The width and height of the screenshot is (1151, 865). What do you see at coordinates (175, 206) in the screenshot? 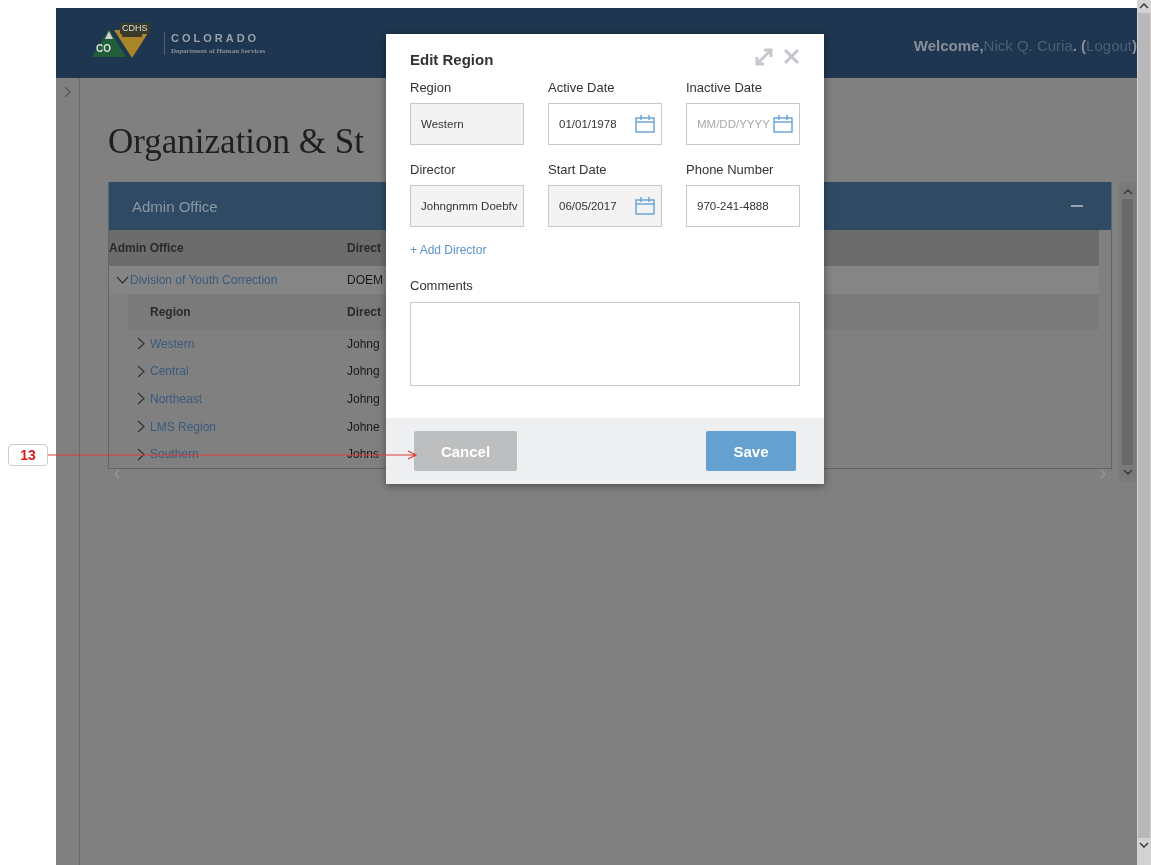
I see `panel-title: Admin Office` at bounding box center [175, 206].